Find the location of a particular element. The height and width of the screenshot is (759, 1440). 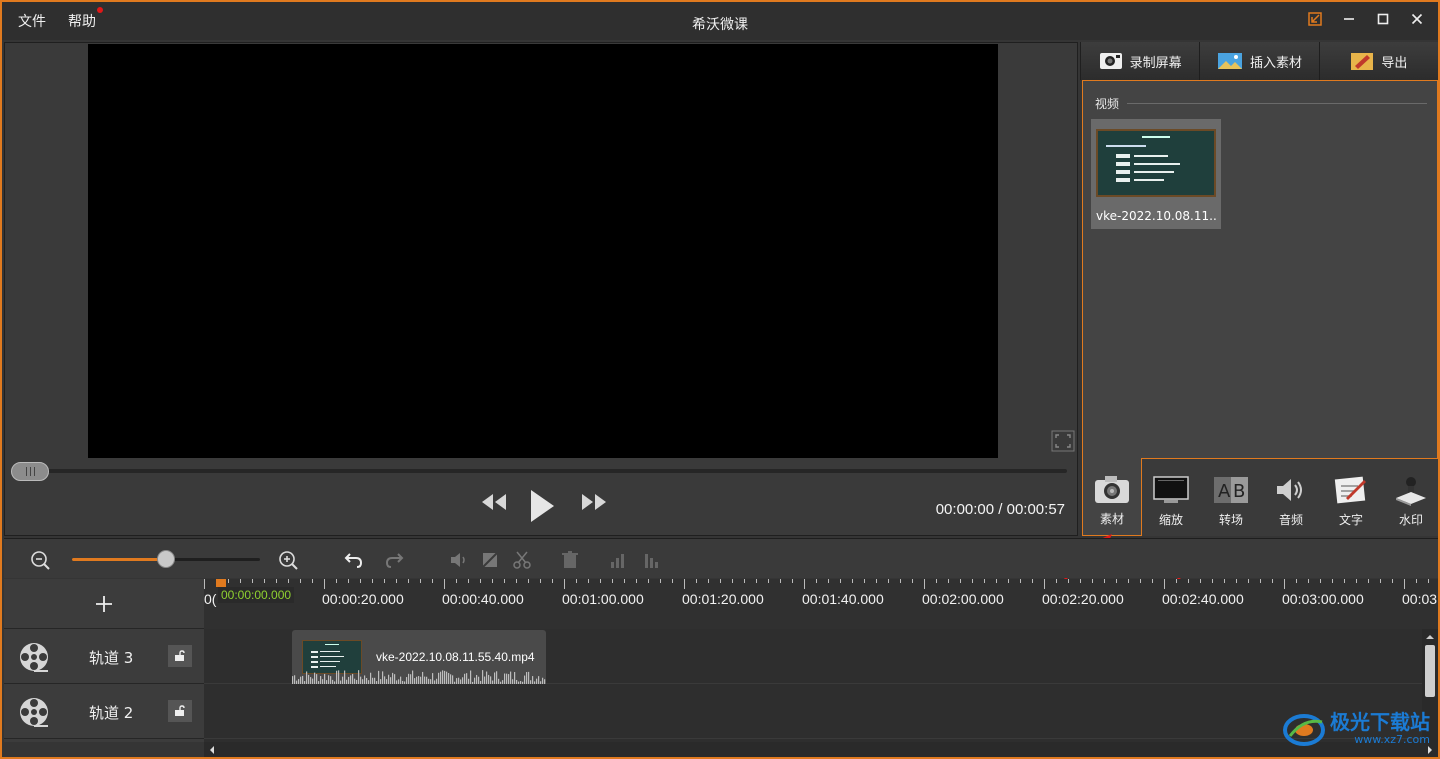

track-name: 轨道 2 is located at coordinates (111, 713).